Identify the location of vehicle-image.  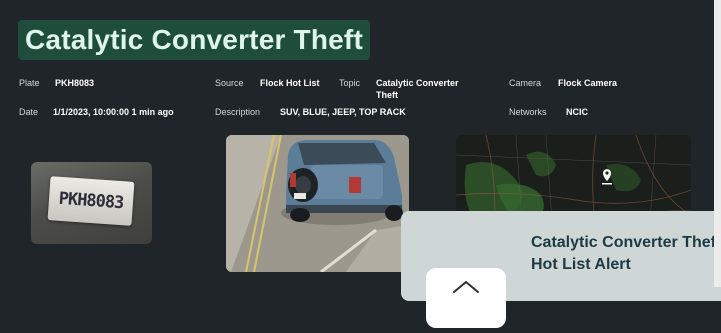
(317, 203).